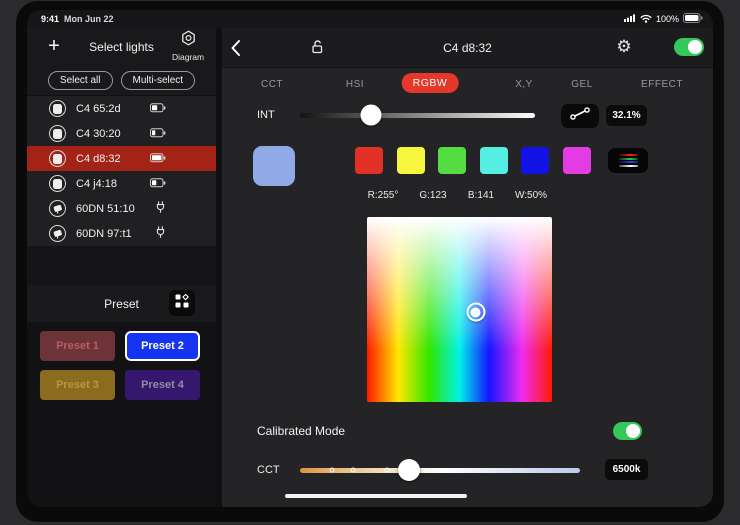  Describe the element at coordinates (695, 47) in the screenshot. I see `power-toggle-knob` at that location.